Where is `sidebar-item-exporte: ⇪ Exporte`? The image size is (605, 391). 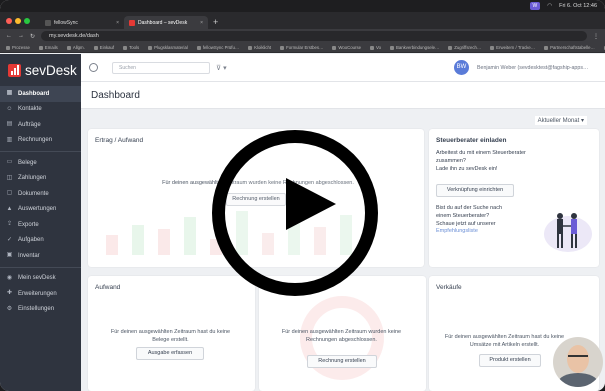 sidebar-item-exporte: ⇪ Exporte is located at coordinates (40, 225).